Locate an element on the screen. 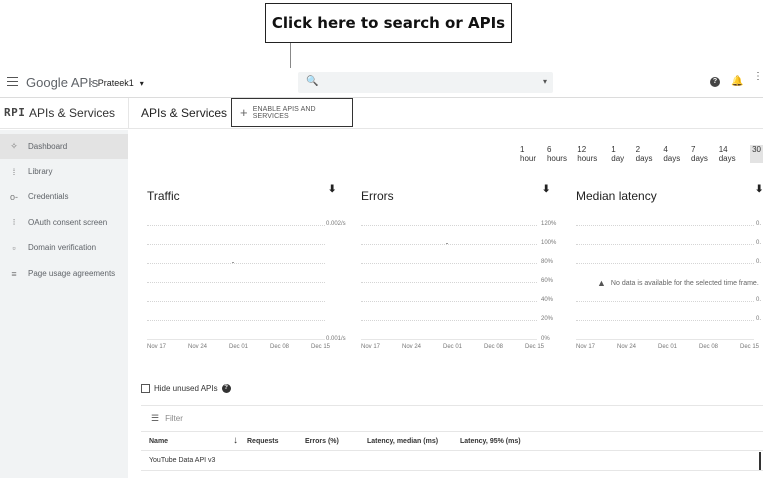 The width and height of the screenshot is (763, 478). errors-y-tick: 20% is located at coordinates (547, 319).